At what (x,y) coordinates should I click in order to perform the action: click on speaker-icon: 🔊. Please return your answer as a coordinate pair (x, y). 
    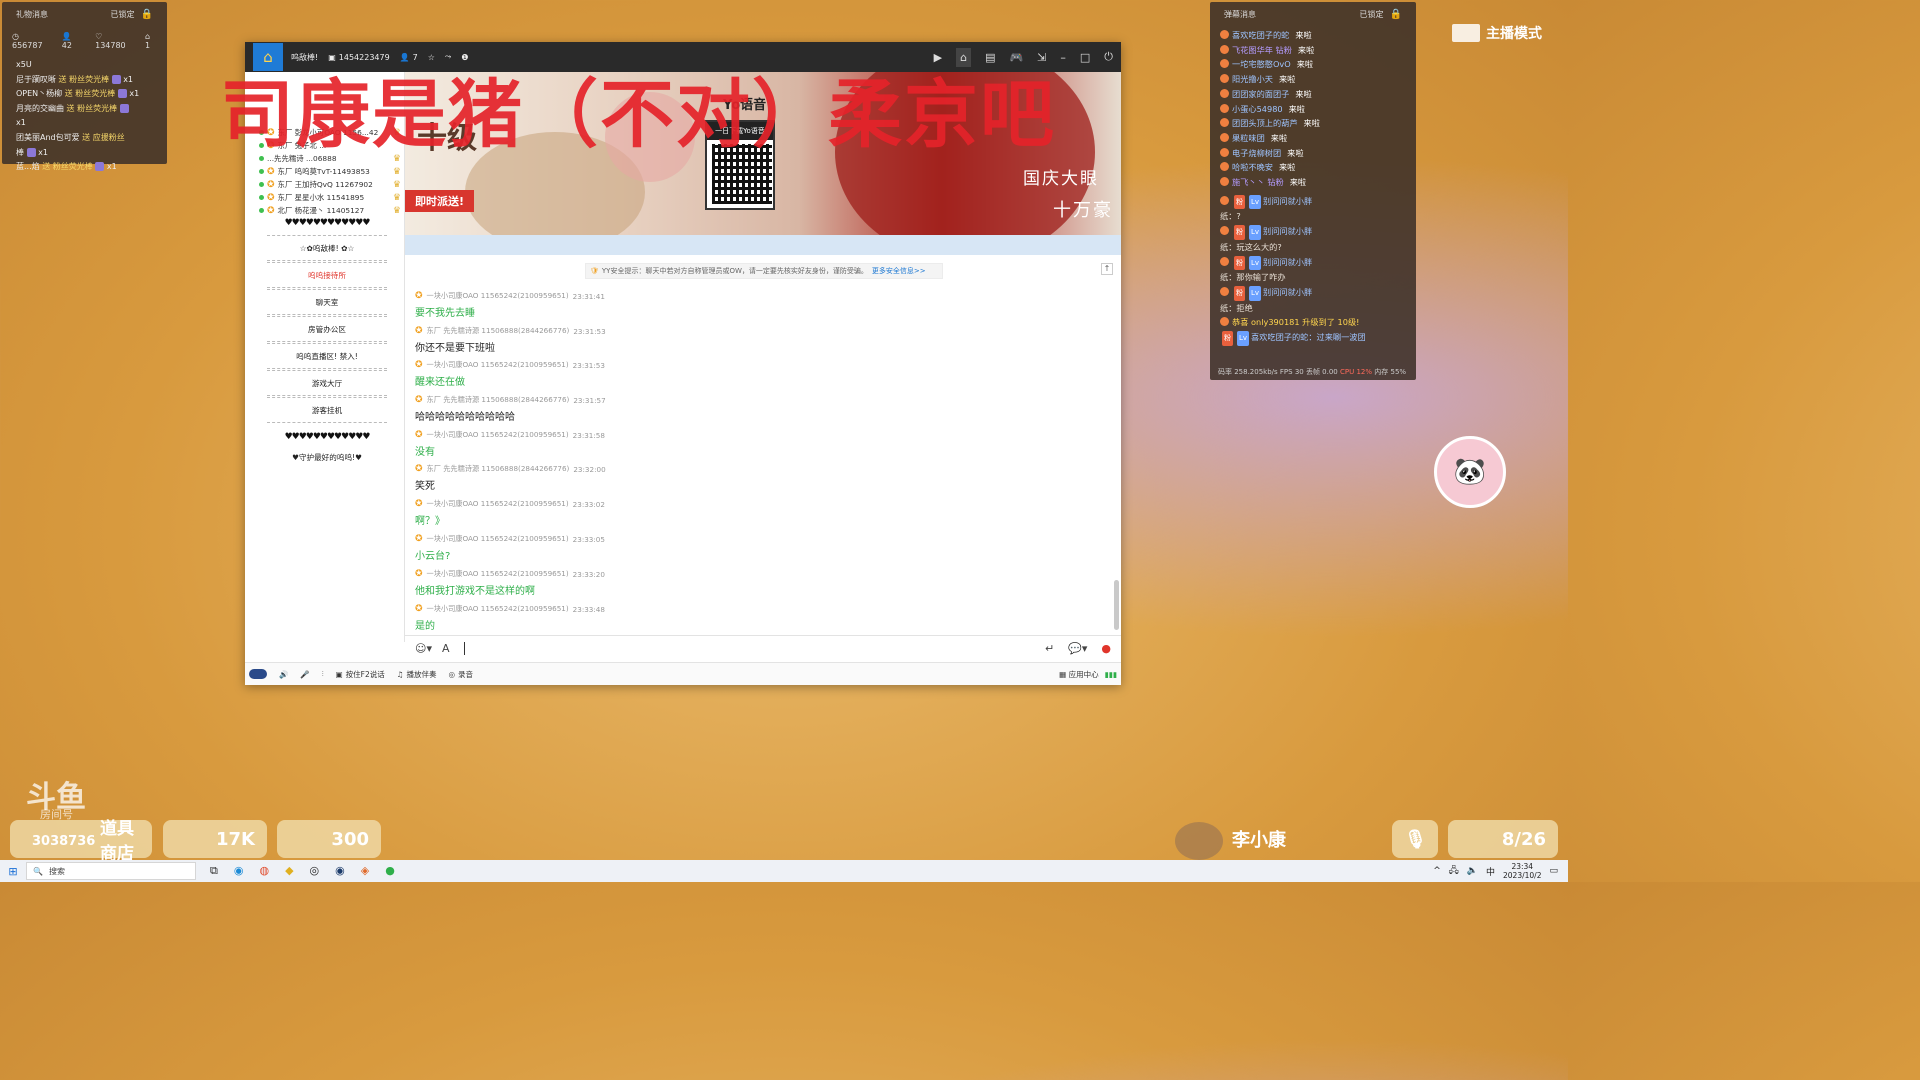
    Looking at the image, I should click on (283, 674).